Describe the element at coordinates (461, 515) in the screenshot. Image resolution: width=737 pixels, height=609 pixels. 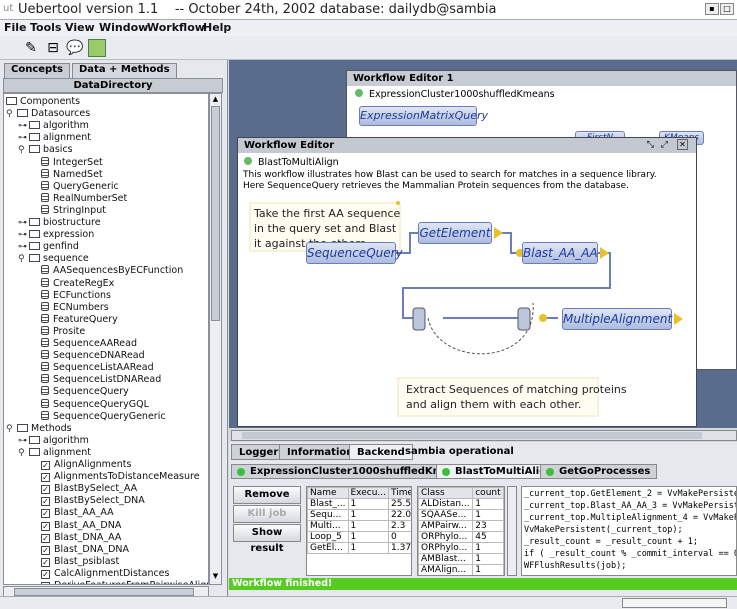
I see `table-row: SQAASe... 1` at that location.